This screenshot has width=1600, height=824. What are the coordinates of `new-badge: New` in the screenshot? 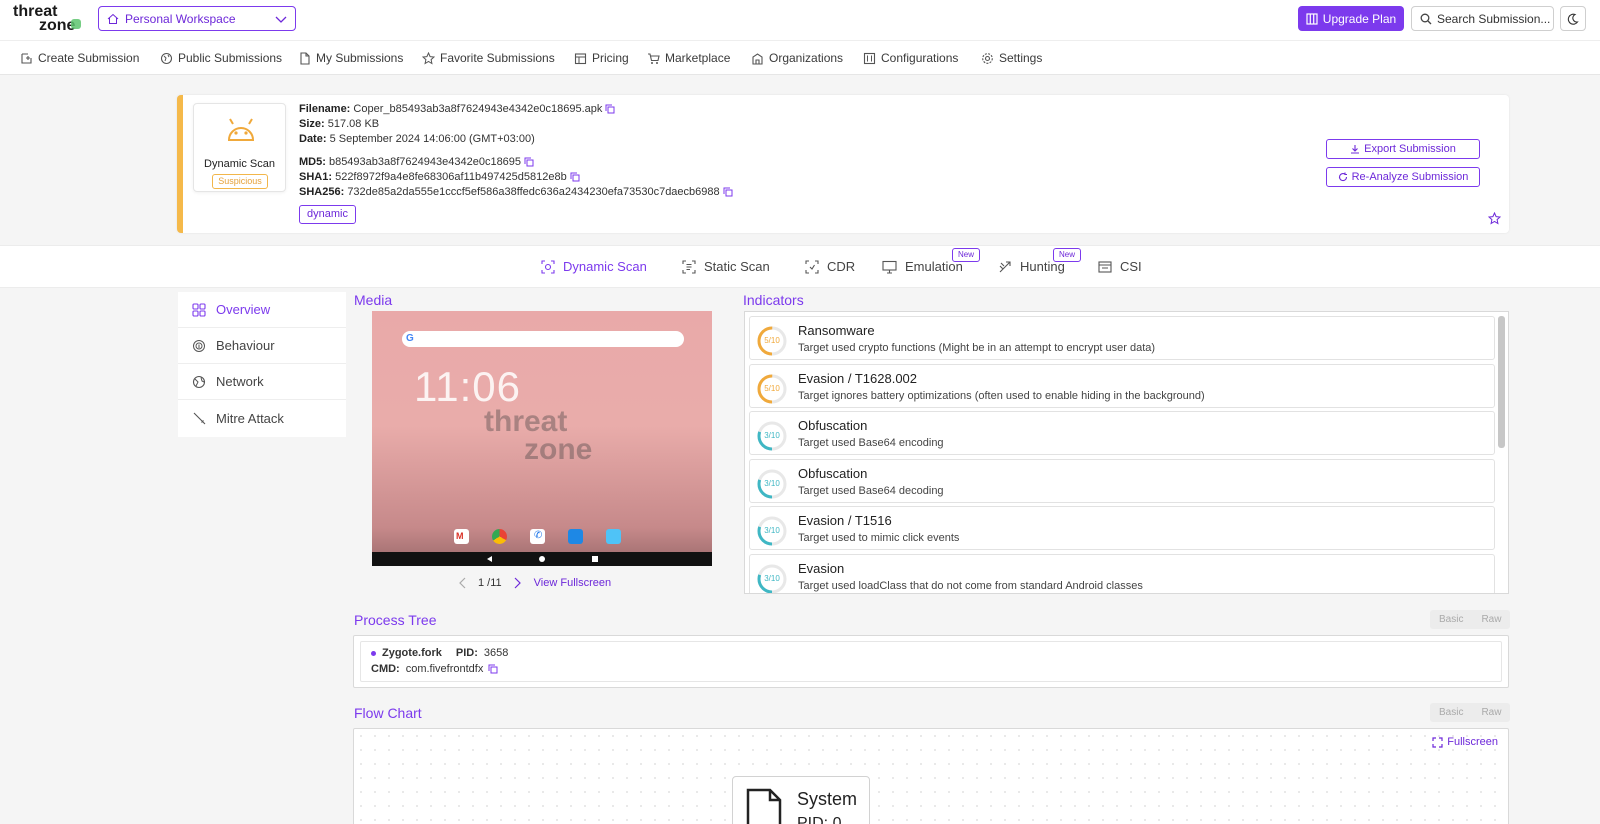 It's located at (966, 255).